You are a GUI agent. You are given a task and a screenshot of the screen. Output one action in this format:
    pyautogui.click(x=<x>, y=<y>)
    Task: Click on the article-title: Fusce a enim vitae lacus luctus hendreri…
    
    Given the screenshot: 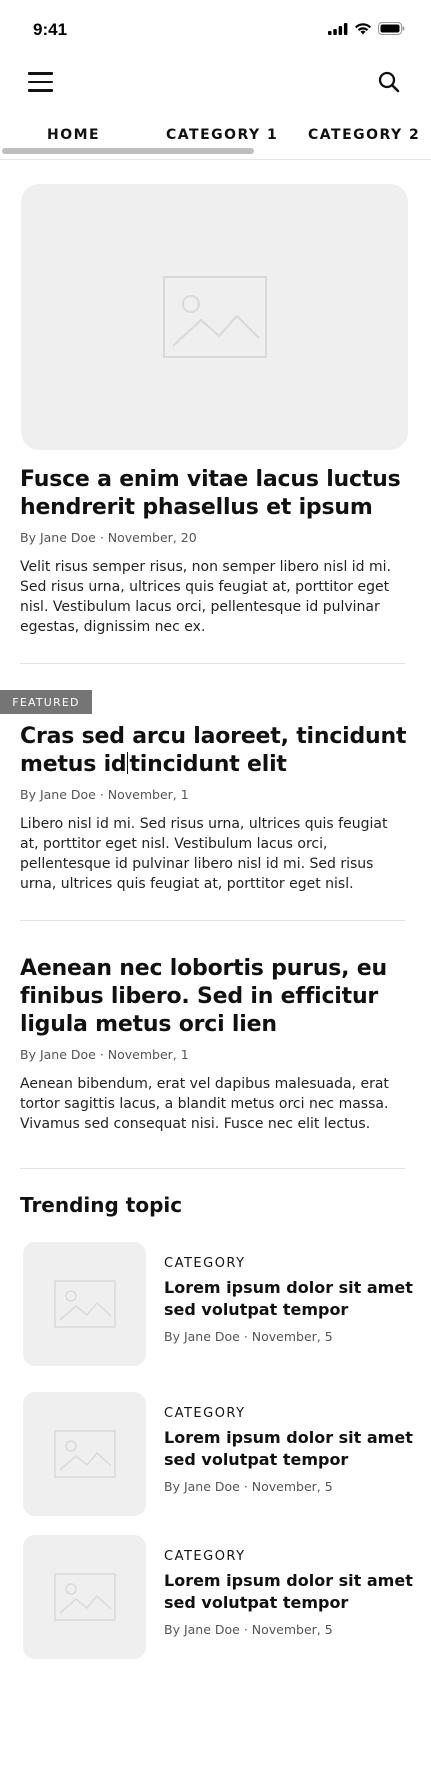 What is the action you would take?
    pyautogui.click(x=215, y=494)
    